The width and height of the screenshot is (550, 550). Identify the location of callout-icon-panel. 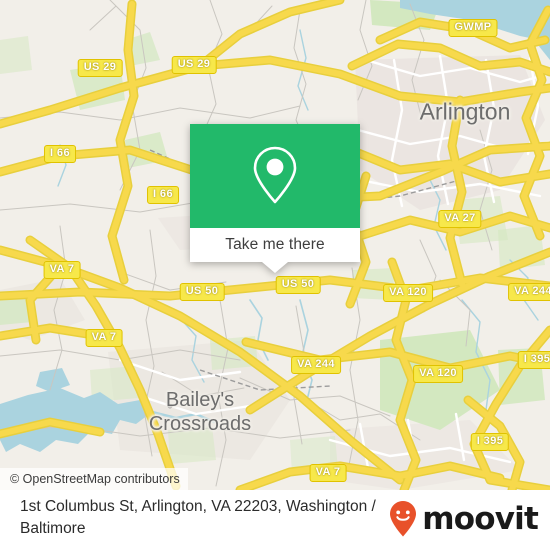
(275, 176).